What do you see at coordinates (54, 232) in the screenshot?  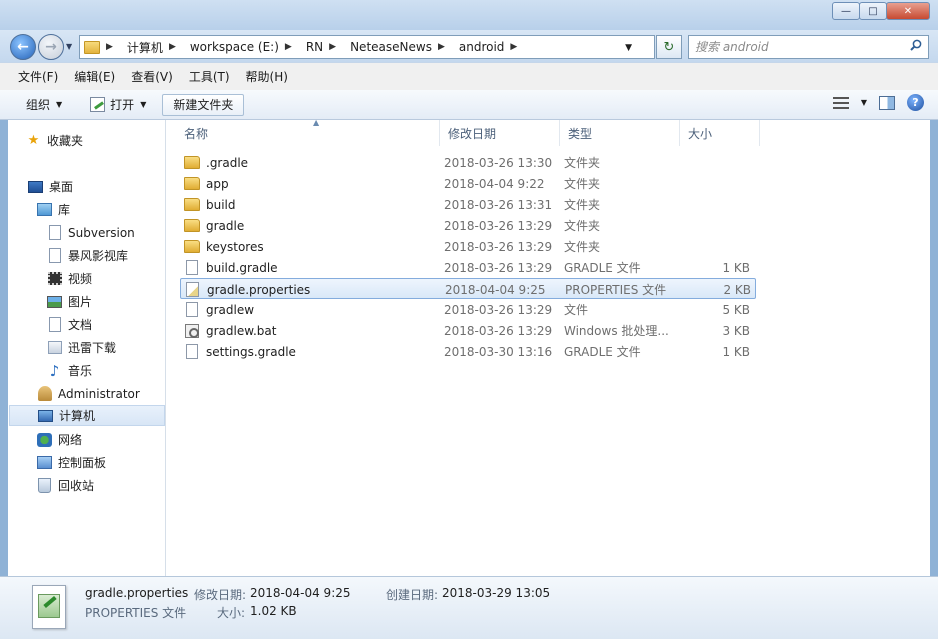 I see `document-icon` at bounding box center [54, 232].